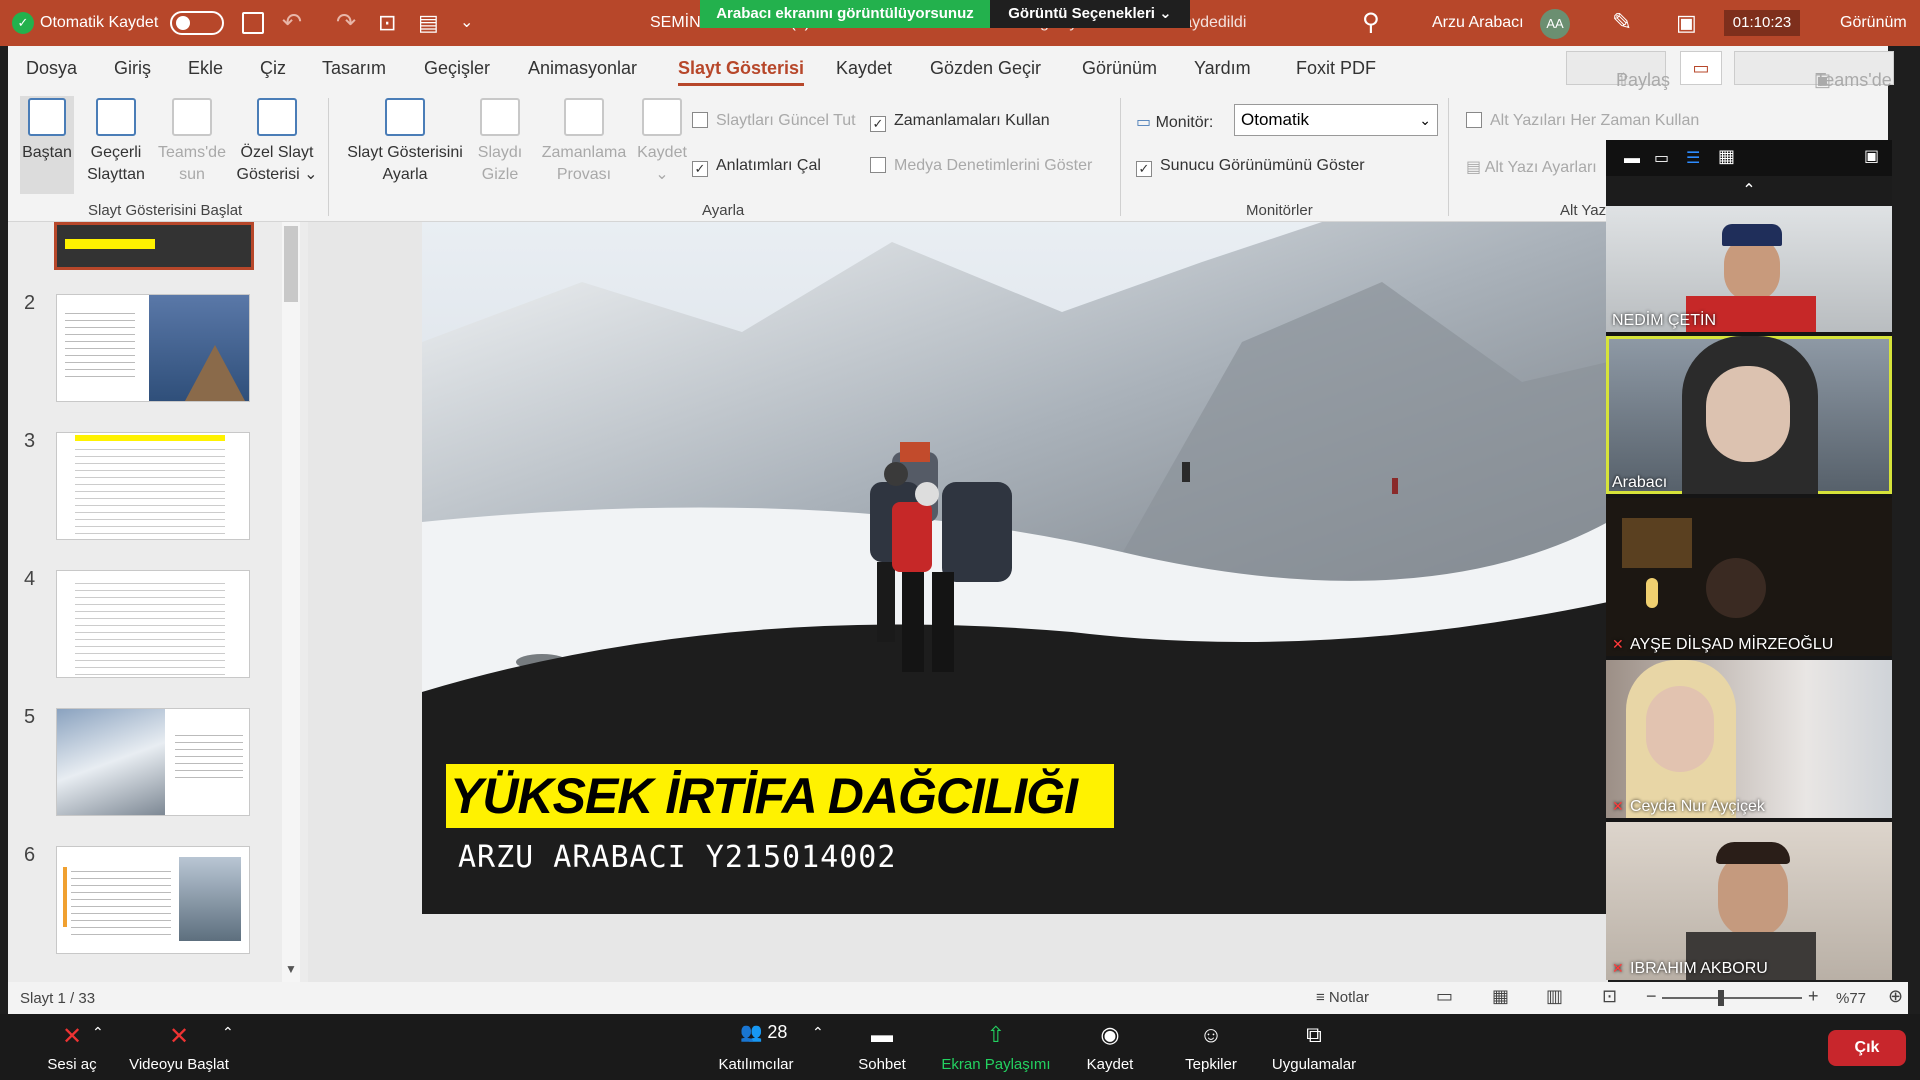  What do you see at coordinates (1583, 210) in the screenshot?
I see `group-label-captions: Alt Yaz` at bounding box center [1583, 210].